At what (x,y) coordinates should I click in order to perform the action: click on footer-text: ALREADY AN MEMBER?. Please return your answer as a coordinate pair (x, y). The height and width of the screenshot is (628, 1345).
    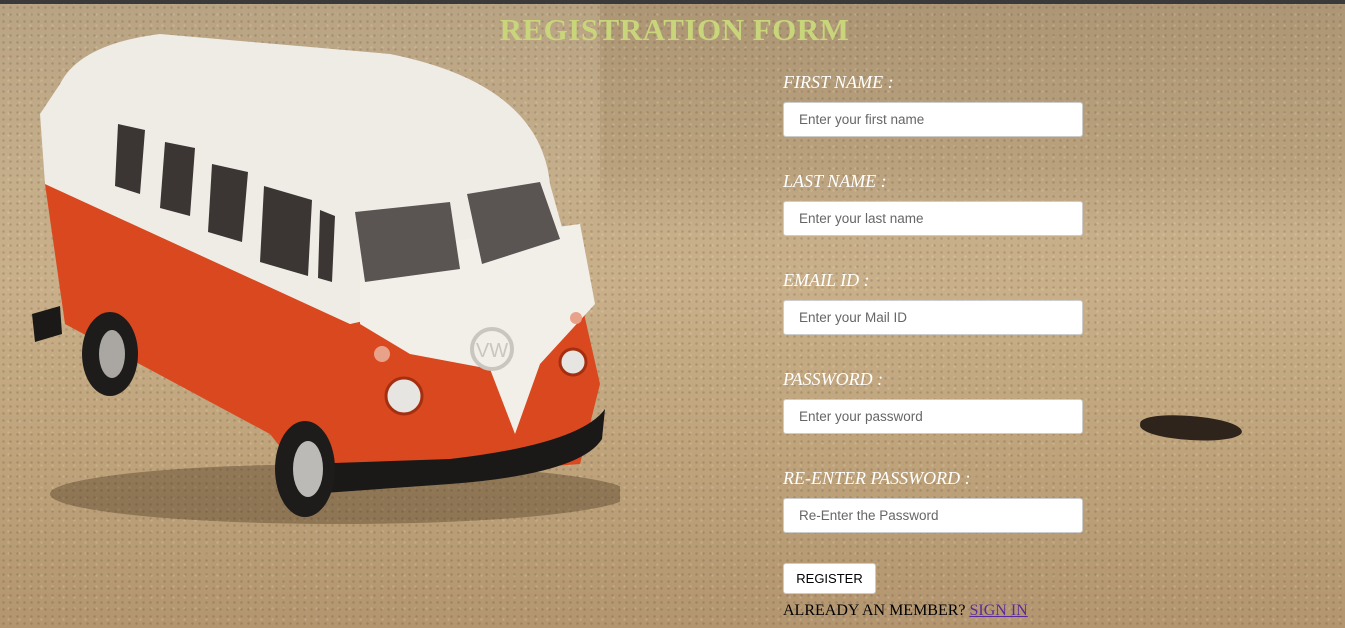
    Looking at the image, I should click on (876, 610).